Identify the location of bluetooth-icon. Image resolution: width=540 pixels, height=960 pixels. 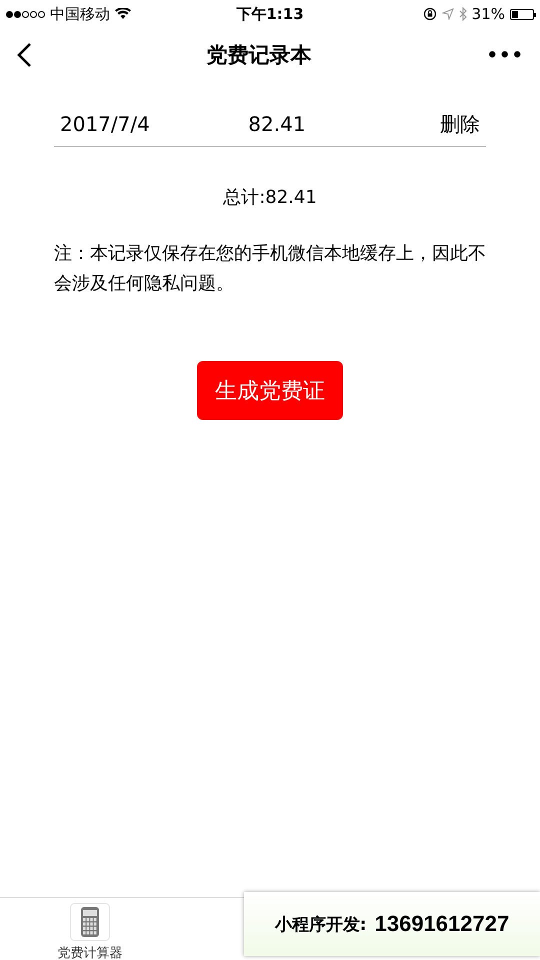
(462, 14).